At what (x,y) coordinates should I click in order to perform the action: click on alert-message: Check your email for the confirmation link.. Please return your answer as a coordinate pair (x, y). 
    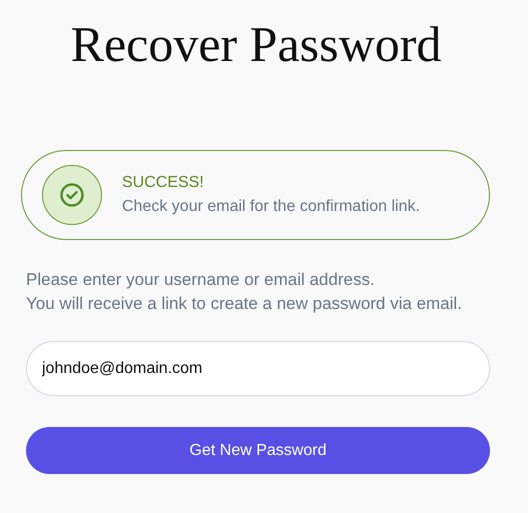
    Looking at the image, I should click on (271, 207).